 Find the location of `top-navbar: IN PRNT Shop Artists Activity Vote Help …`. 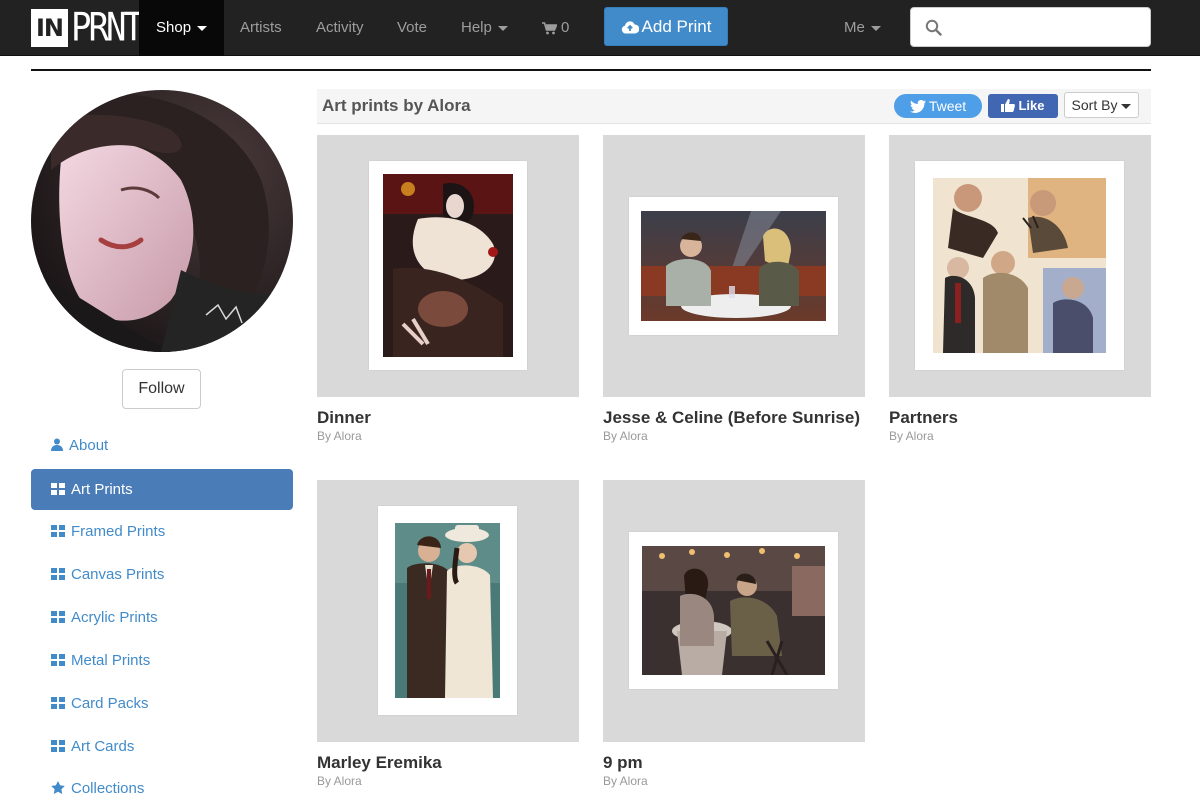

top-navbar: IN PRNT Shop Artists Activity Vote Help … is located at coordinates (600, 28).